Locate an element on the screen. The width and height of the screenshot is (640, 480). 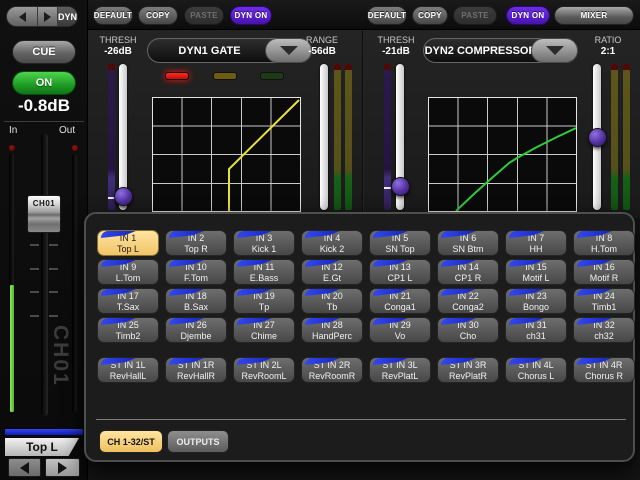
channel-color-bar is located at coordinates (44, 432).